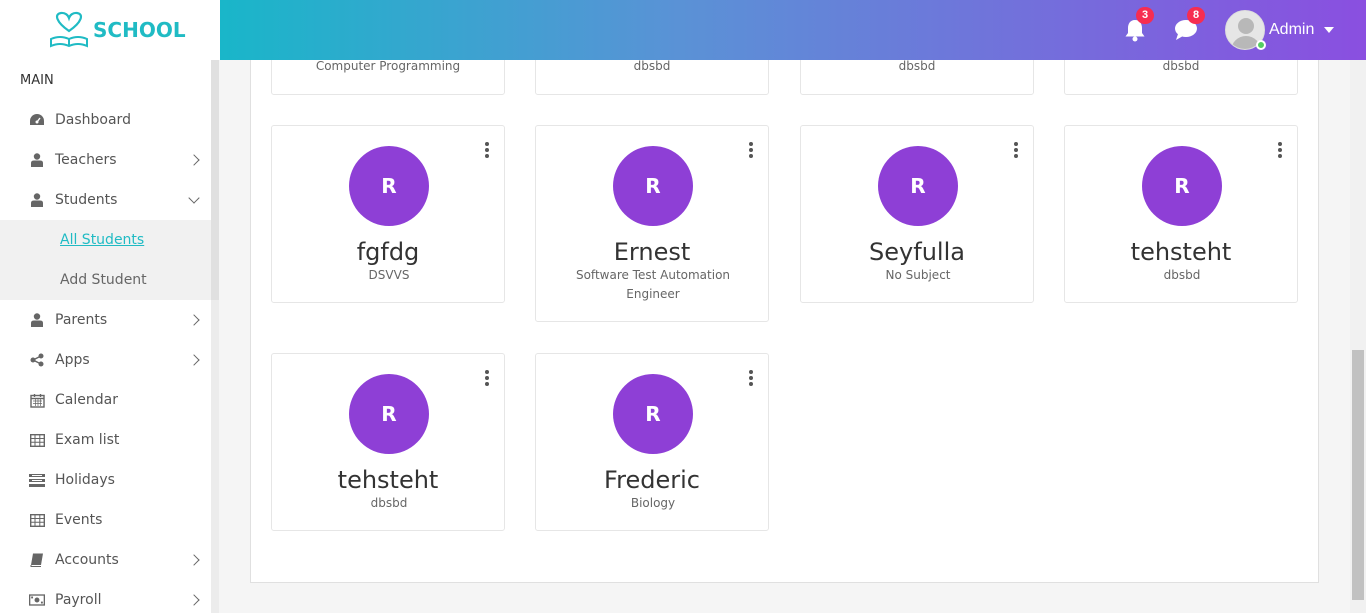 This screenshot has width=1366, height=613. I want to click on notifications-button: 3, so click(1139, 30).